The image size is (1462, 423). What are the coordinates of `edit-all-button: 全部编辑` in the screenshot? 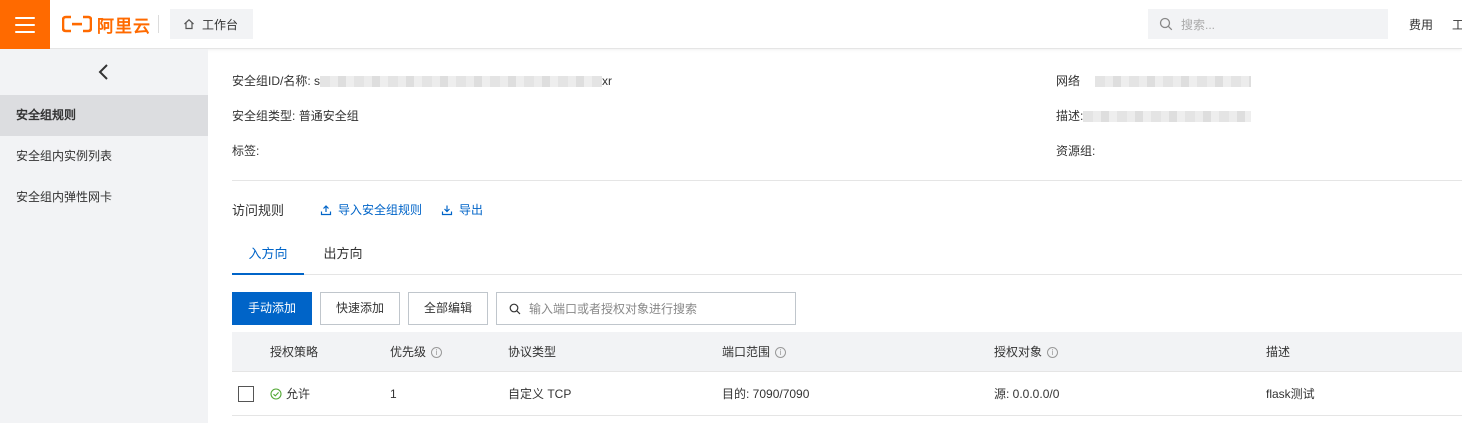 It's located at (448, 308).